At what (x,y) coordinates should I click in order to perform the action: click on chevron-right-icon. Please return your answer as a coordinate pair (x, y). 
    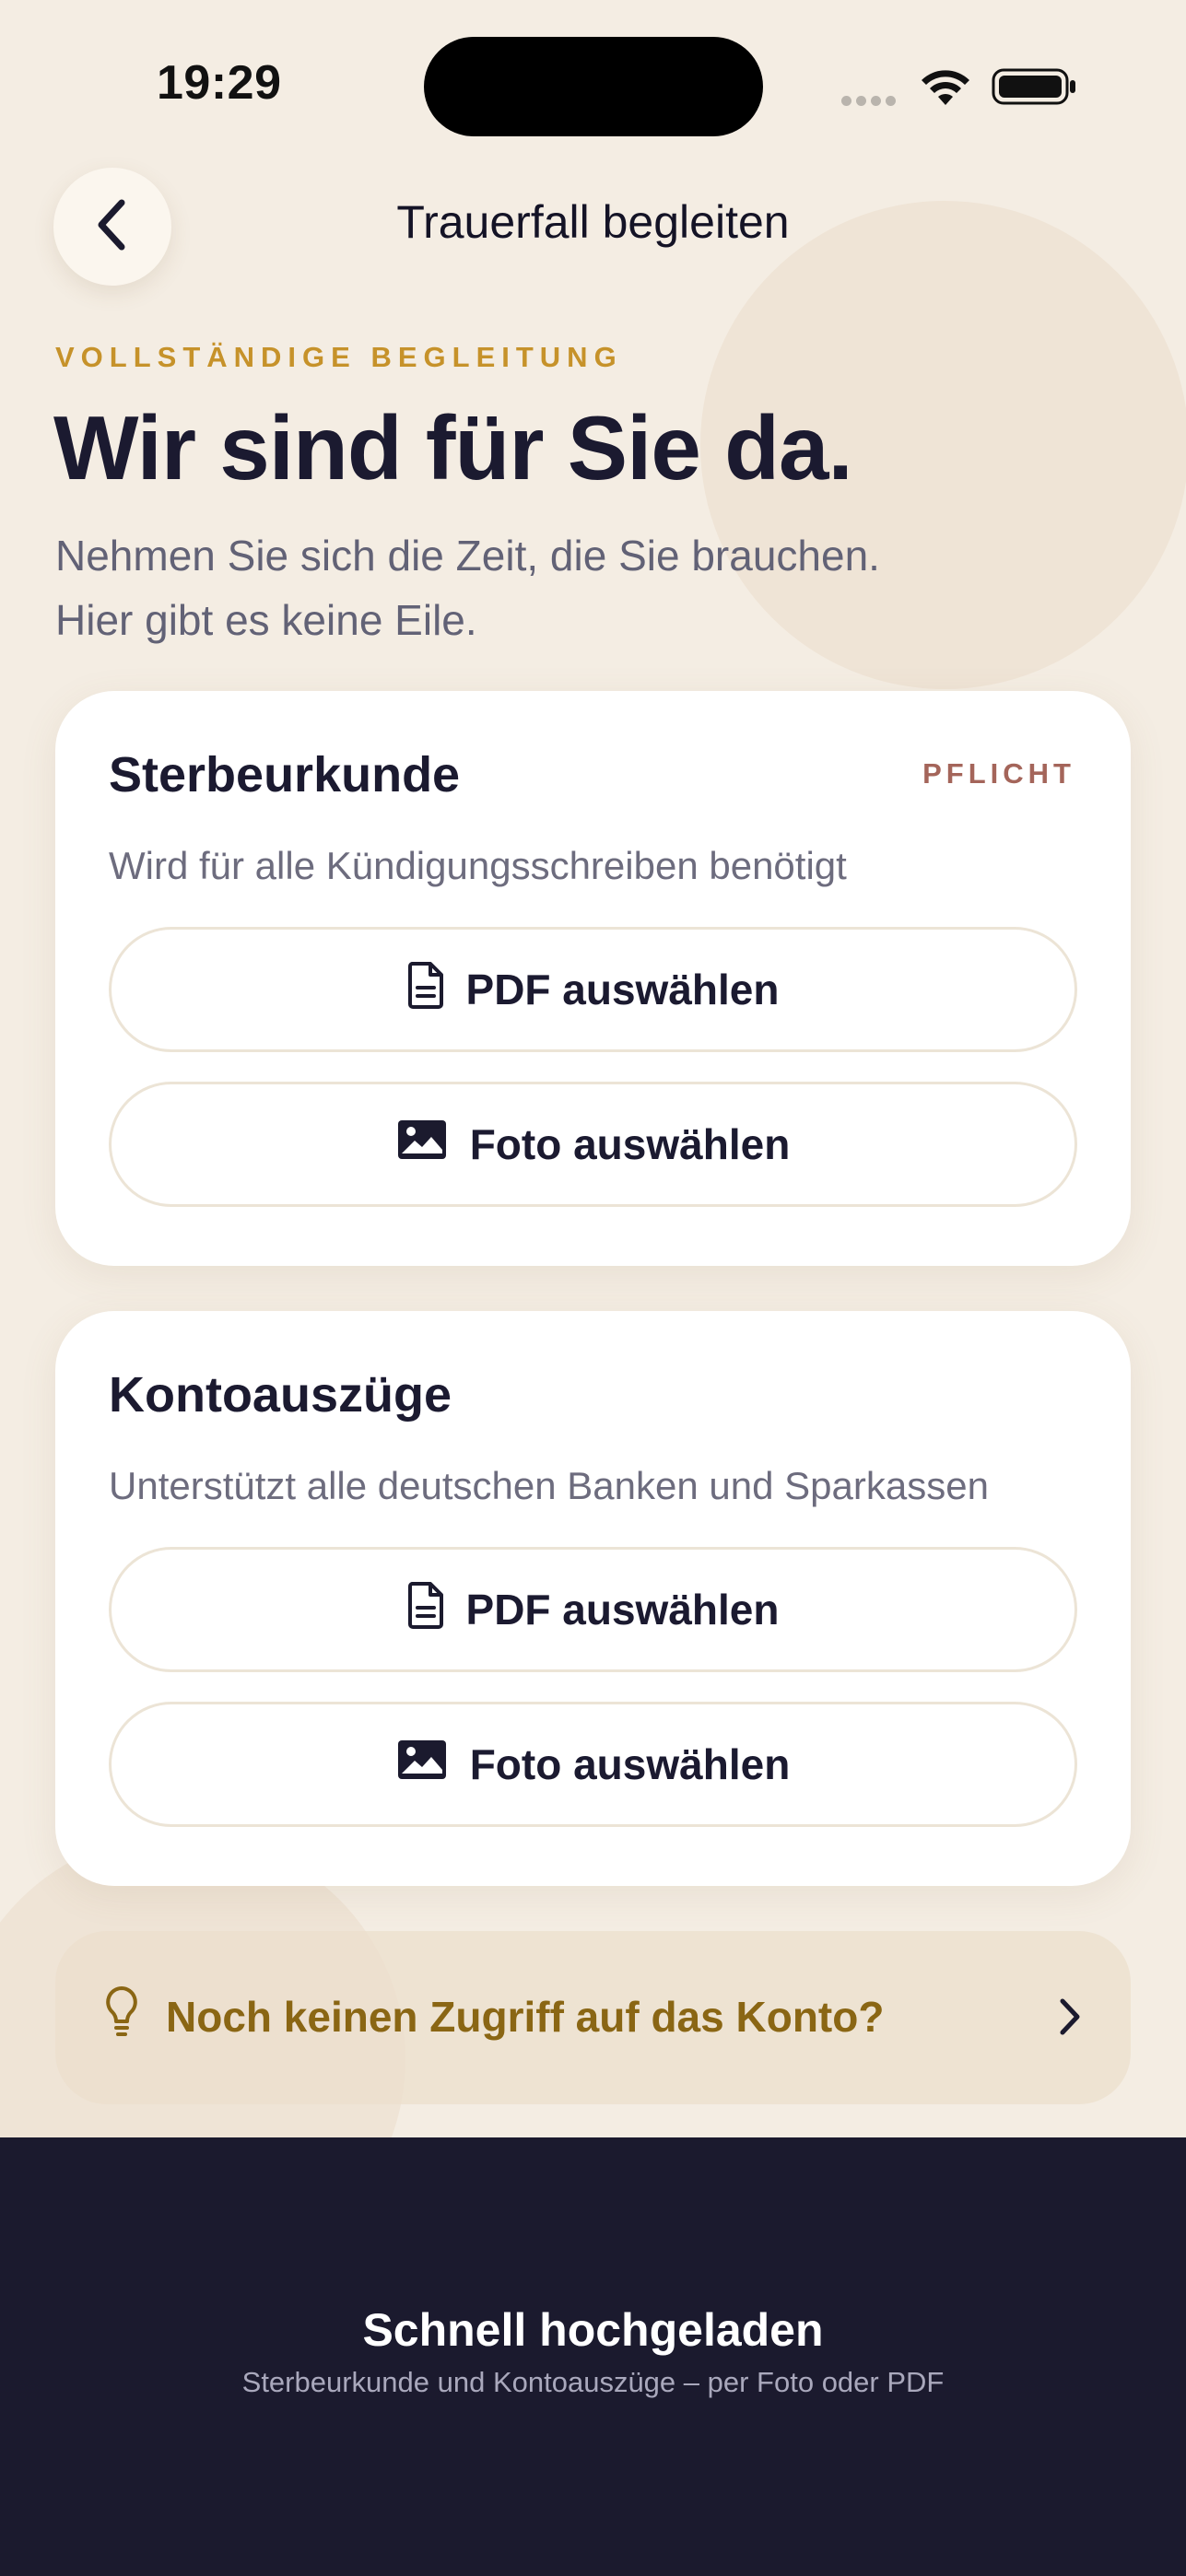
    Looking at the image, I should click on (1069, 2019).